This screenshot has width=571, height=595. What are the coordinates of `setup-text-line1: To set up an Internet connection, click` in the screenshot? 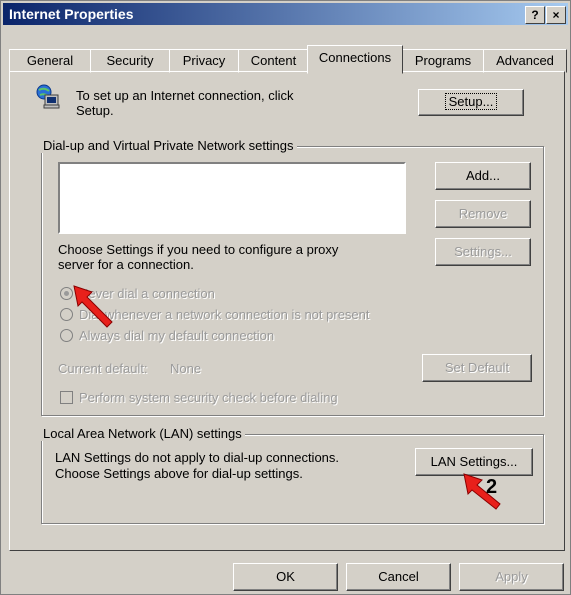 It's located at (185, 95).